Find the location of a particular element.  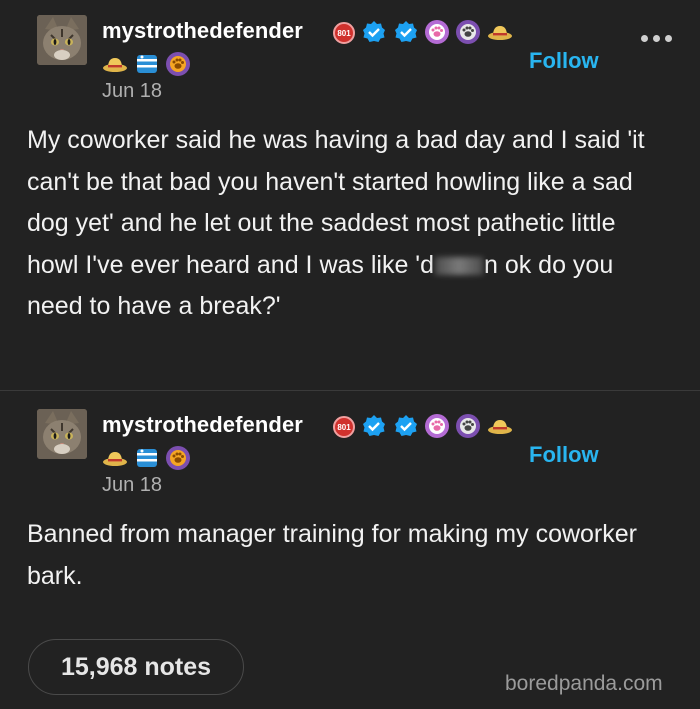

censored-blur is located at coordinates (458, 265).